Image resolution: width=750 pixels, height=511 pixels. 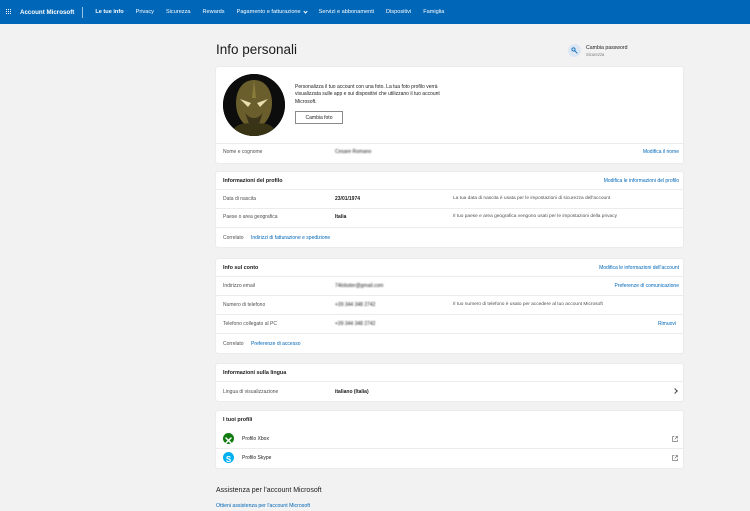 What do you see at coordinates (241, 268) in the screenshot?
I see `account-info-heading: Info sul conto` at bounding box center [241, 268].